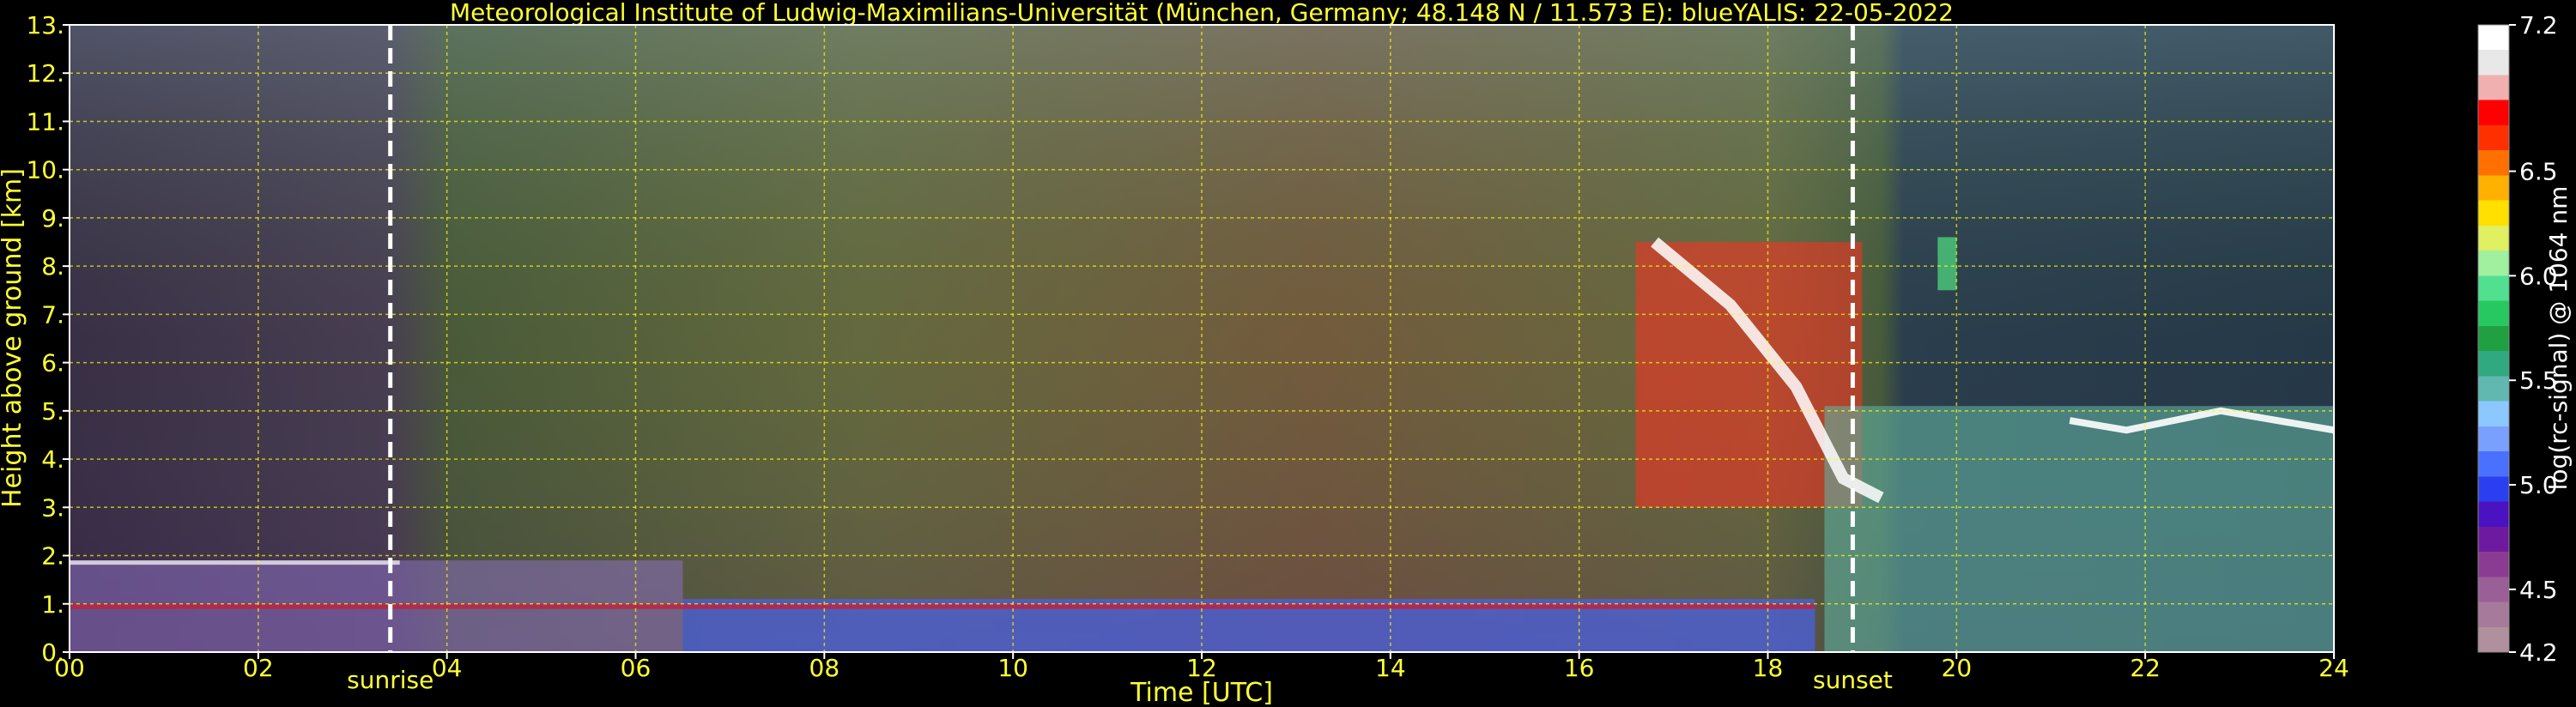  What do you see at coordinates (2538, 25) in the screenshot?
I see `colorbar-tick-label: 7.2` at bounding box center [2538, 25].